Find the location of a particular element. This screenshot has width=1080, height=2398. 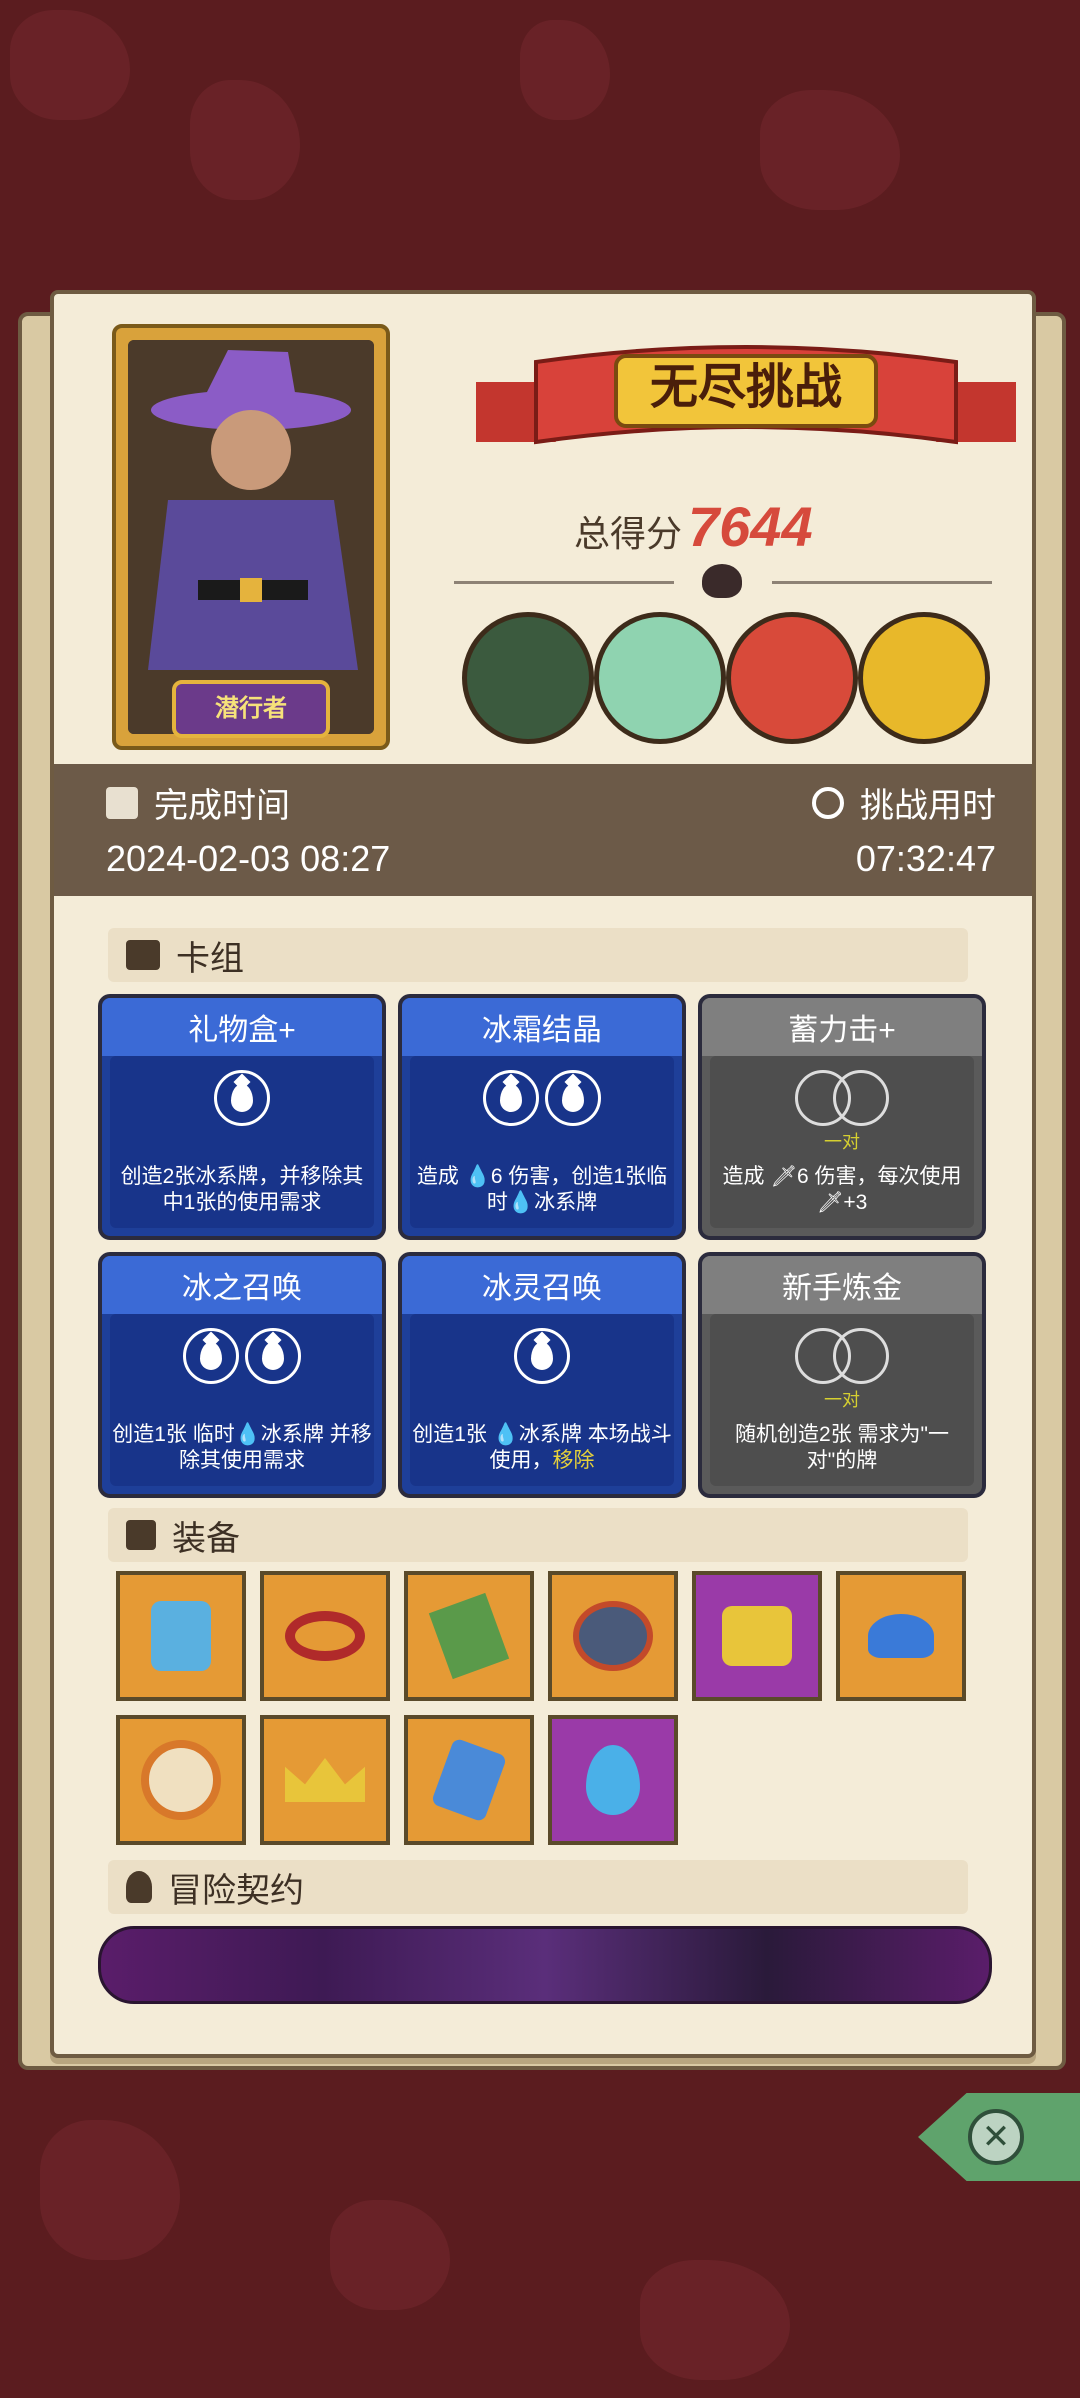

challenge-time-label-row: 挑战用时 is located at coordinates (904, 802).